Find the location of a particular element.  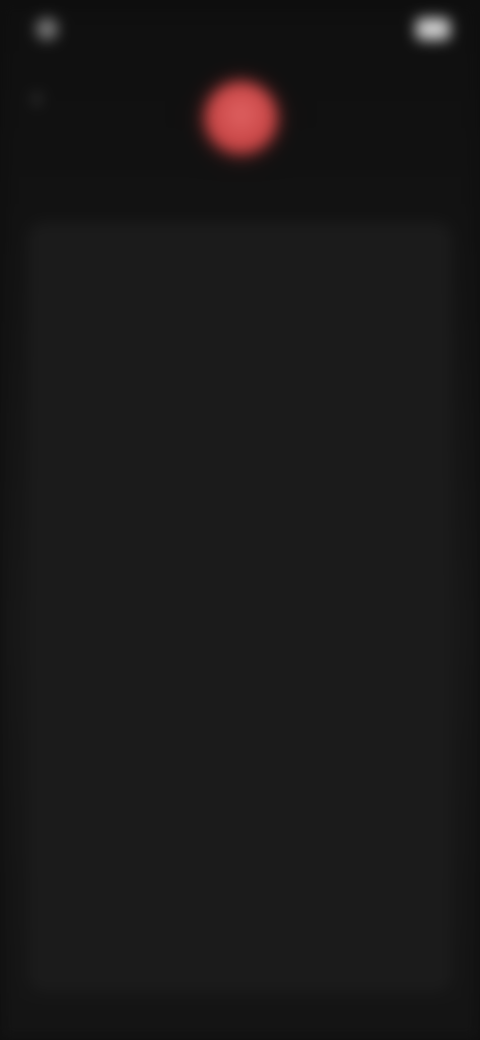

status-right is located at coordinates (428, 29).